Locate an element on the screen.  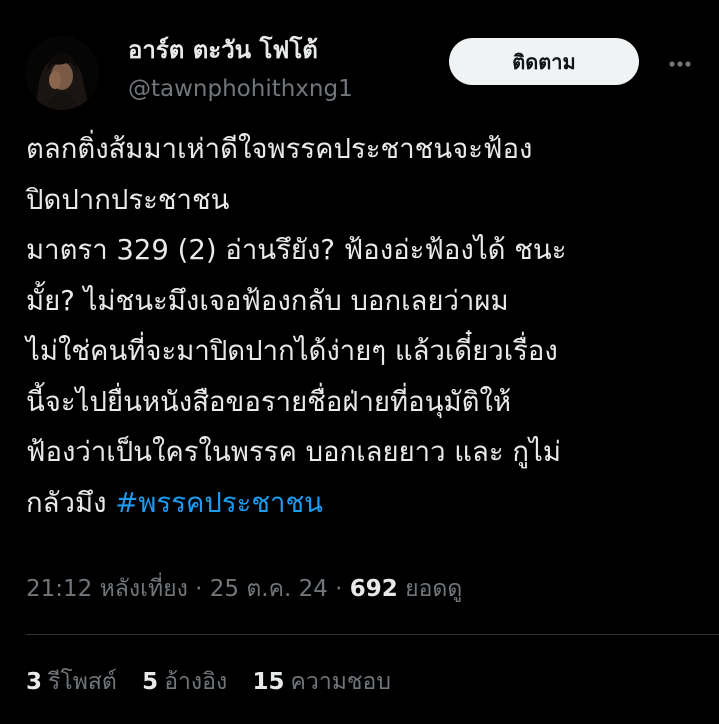
author-handle: @tawnphohithxng1 is located at coordinates (240, 89).